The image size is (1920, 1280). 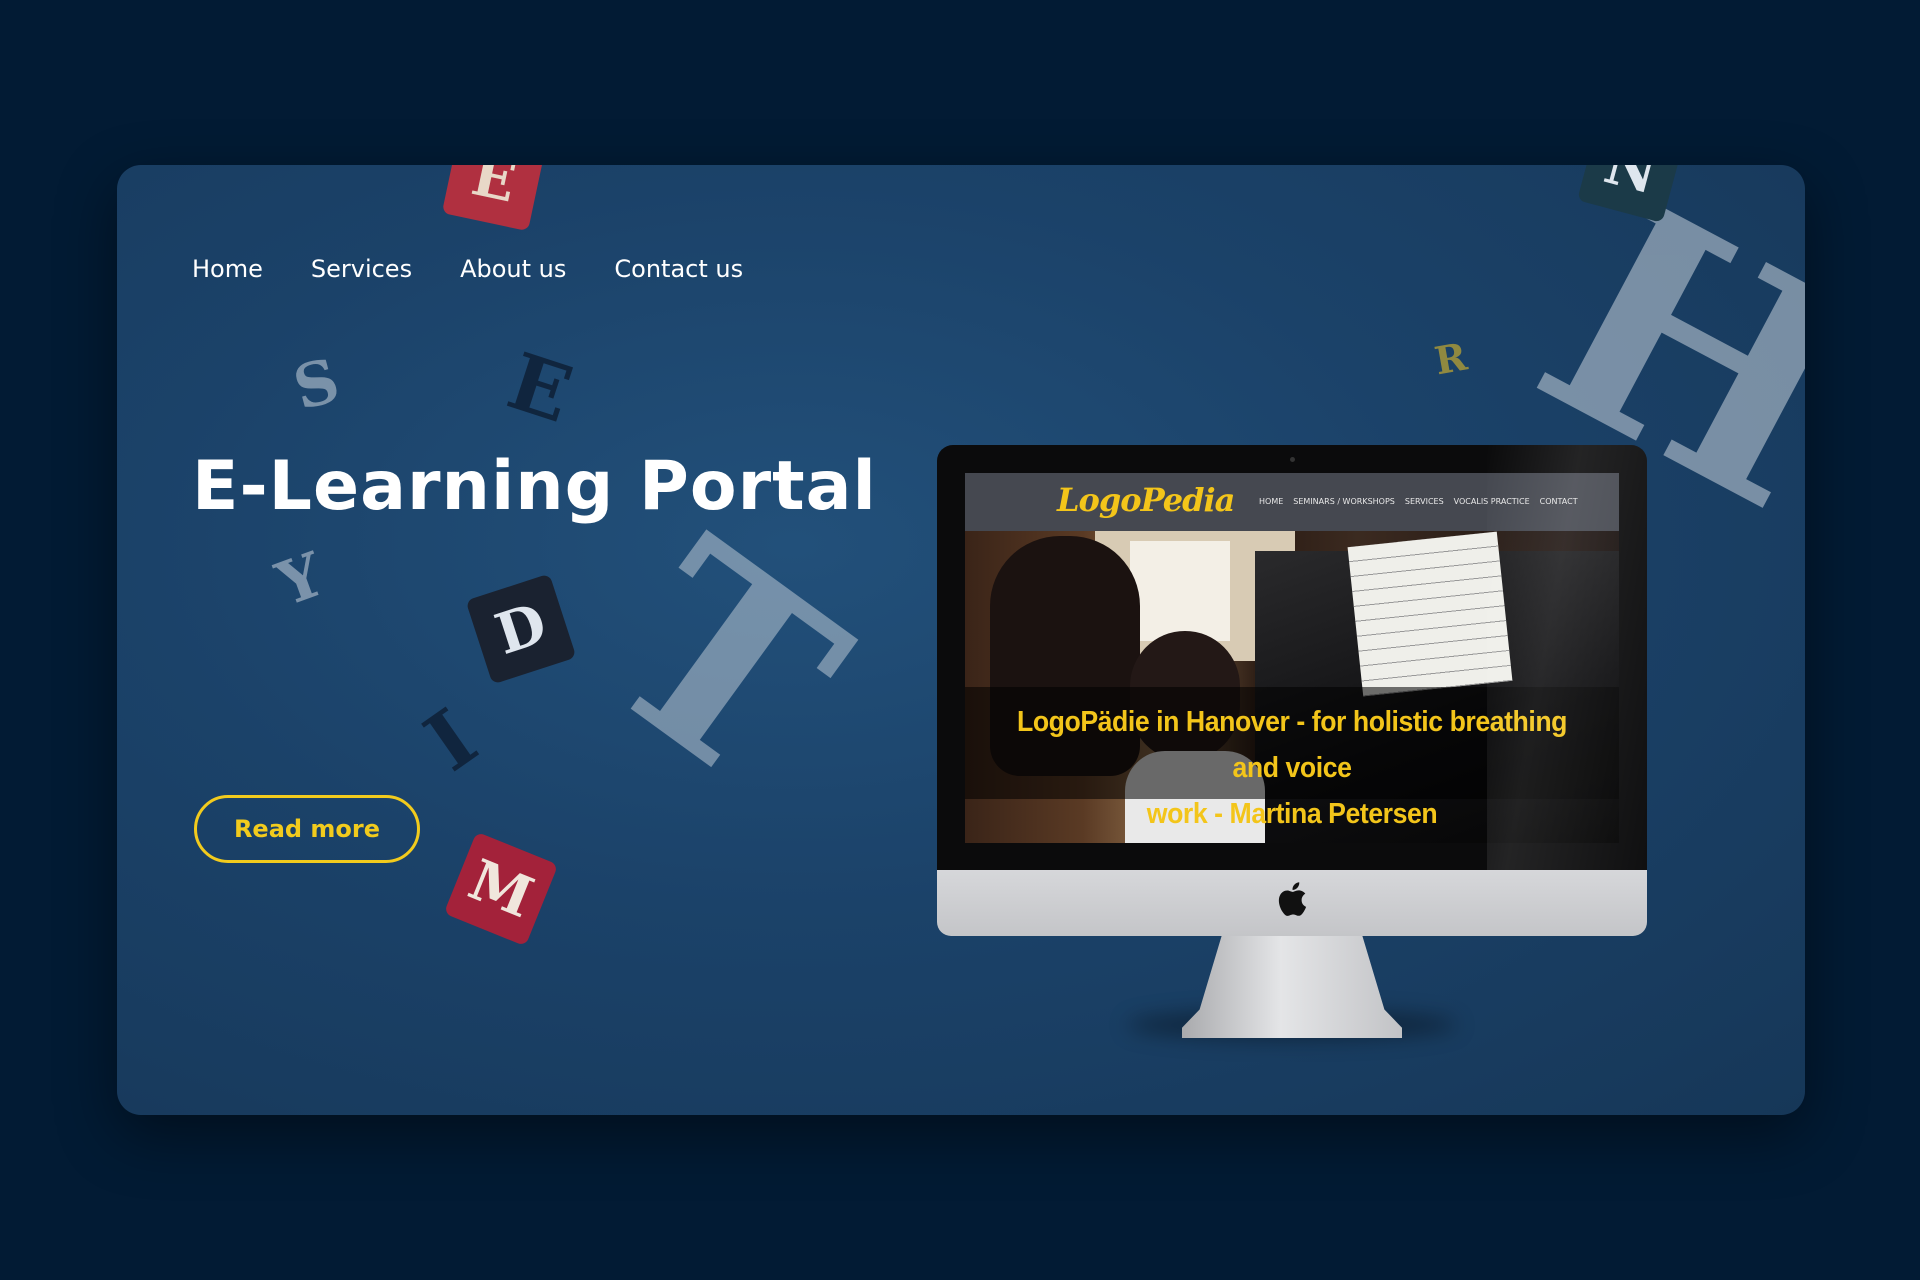 What do you see at coordinates (678, 269) in the screenshot?
I see `nav-contact-link: Contact us` at bounding box center [678, 269].